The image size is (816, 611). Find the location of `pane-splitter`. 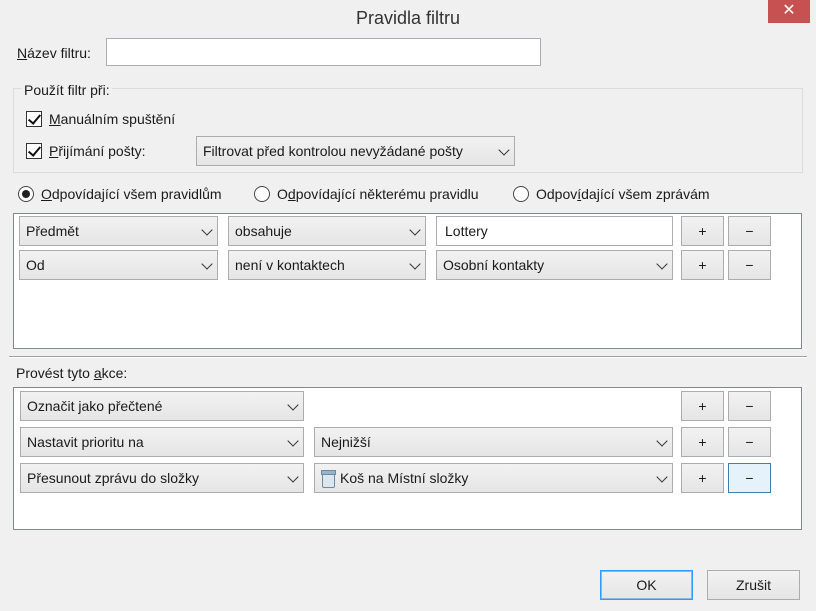

pane-splitter is located at coordinates (408, 357).